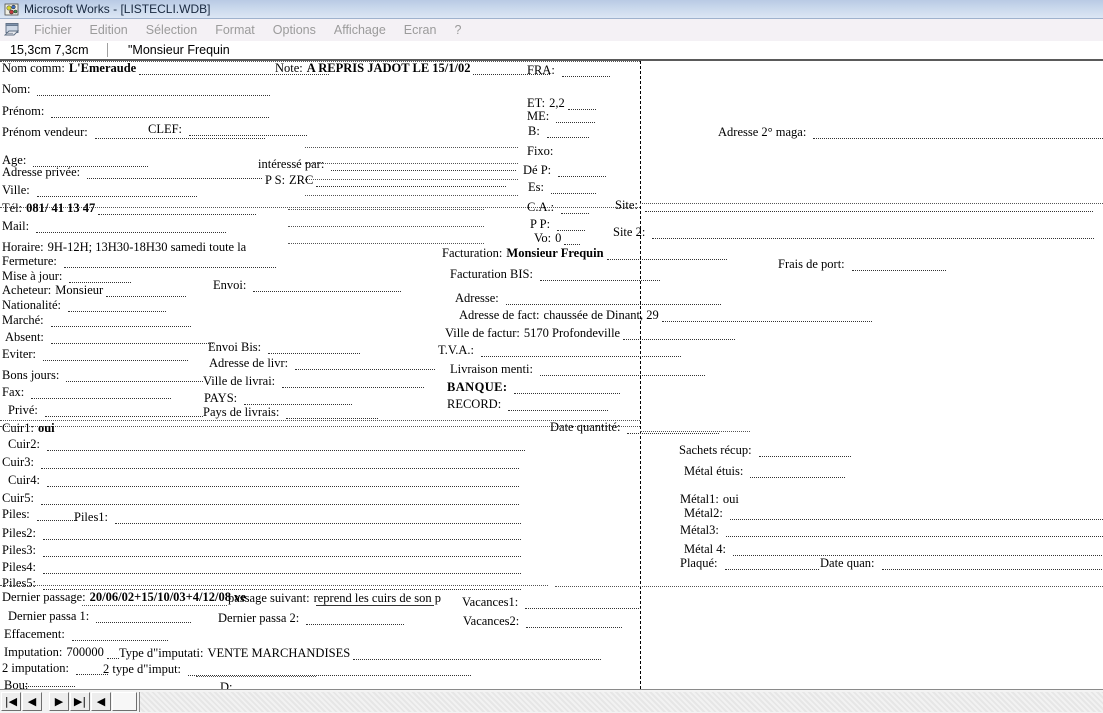  Describe the element at coordinates (132, 172) in the screenshot. I see `field-adresse-privee: Adresse privée:` at that location.